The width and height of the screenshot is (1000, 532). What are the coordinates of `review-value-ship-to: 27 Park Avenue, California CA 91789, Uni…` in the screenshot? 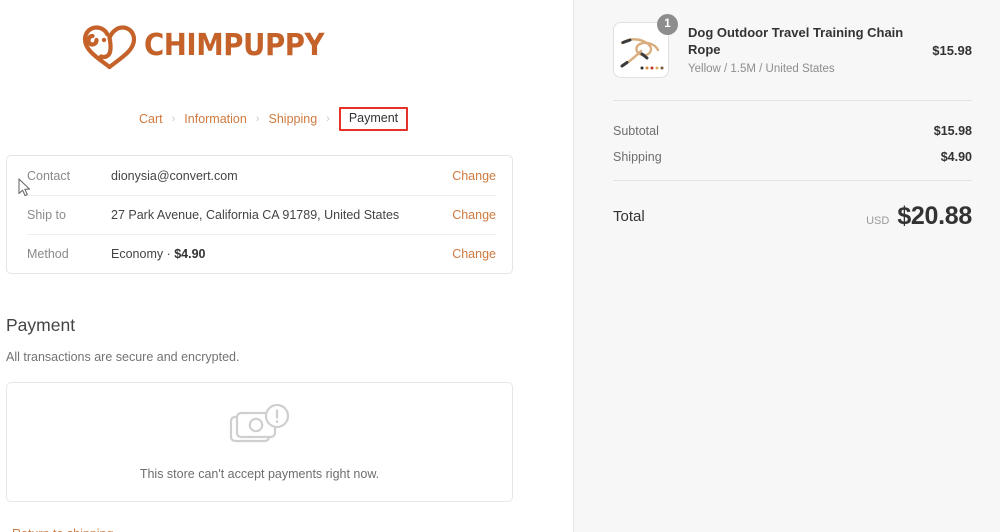 It's located at (255, 214).